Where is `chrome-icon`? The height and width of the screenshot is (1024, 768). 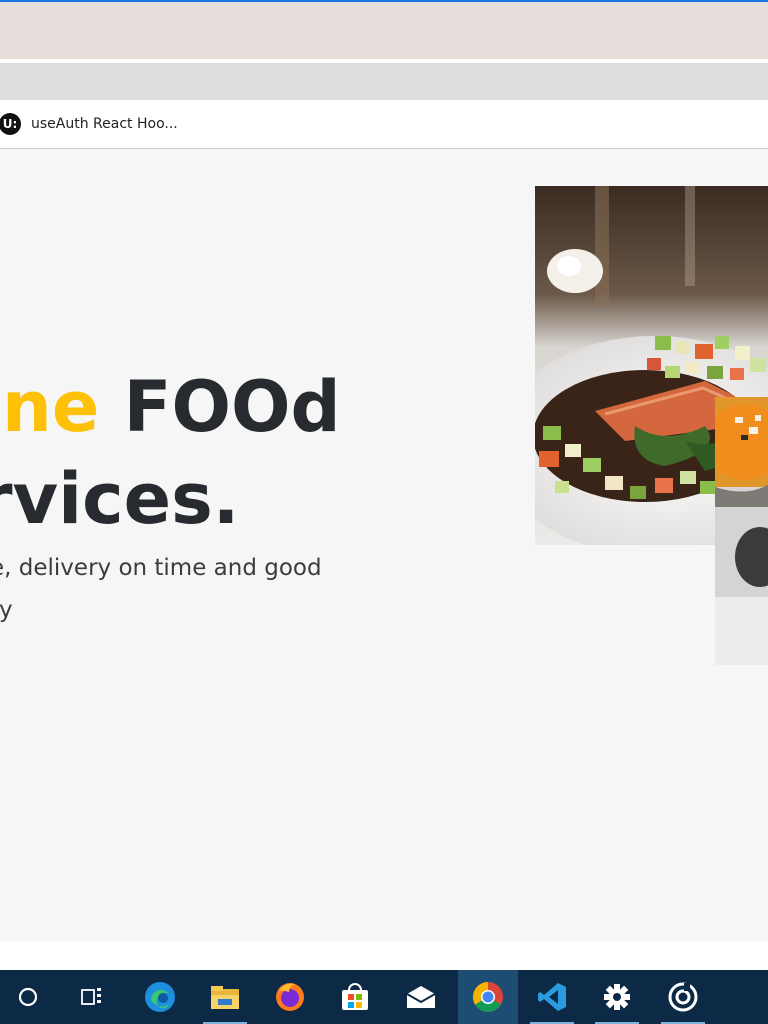
chrome-icon is located at coordinates (487, 997).